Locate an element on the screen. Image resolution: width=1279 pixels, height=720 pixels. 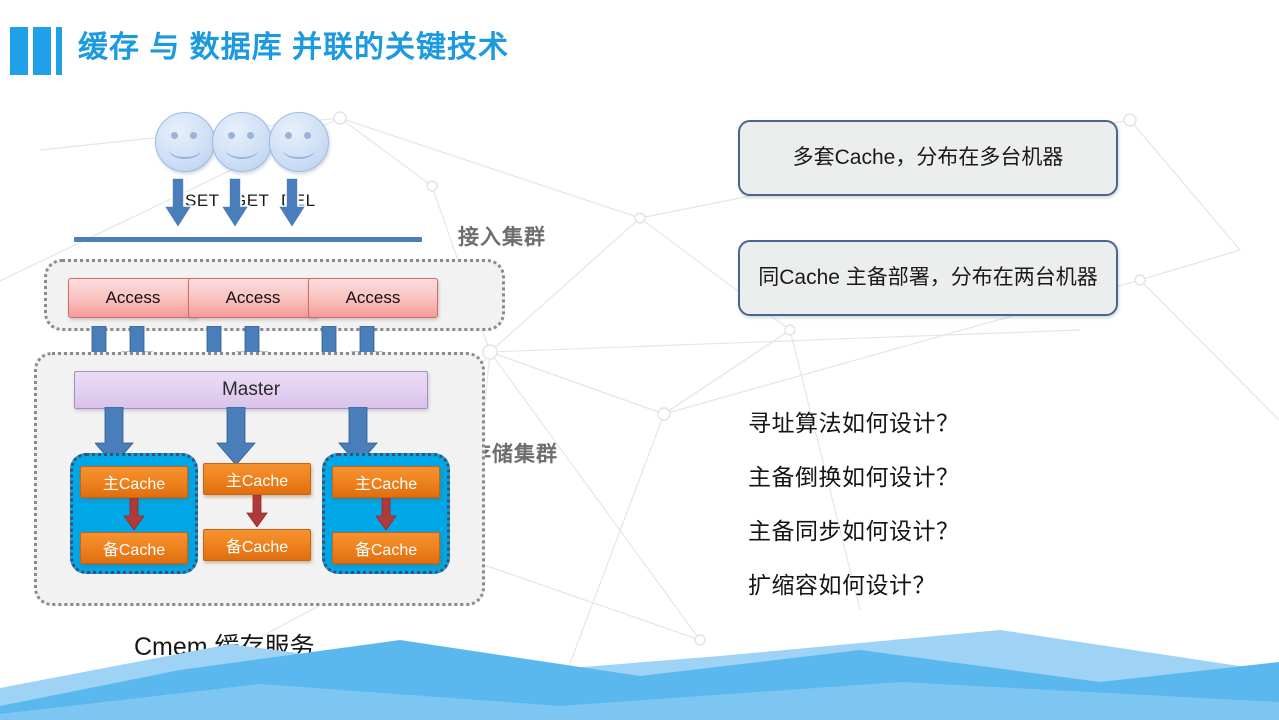
question-sync: 主备同步如何设计？ is located at coordinates (854, 531).